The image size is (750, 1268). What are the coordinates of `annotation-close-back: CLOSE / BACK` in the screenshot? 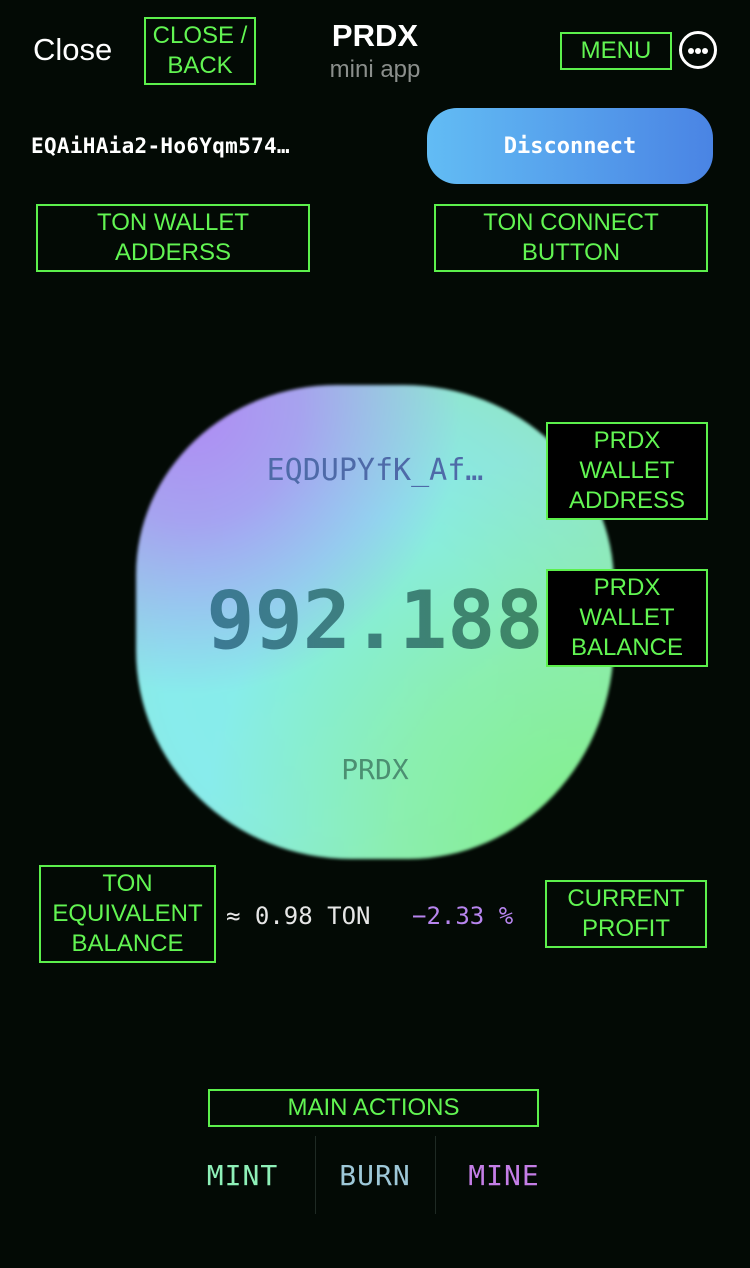 It's located at (200, 51).